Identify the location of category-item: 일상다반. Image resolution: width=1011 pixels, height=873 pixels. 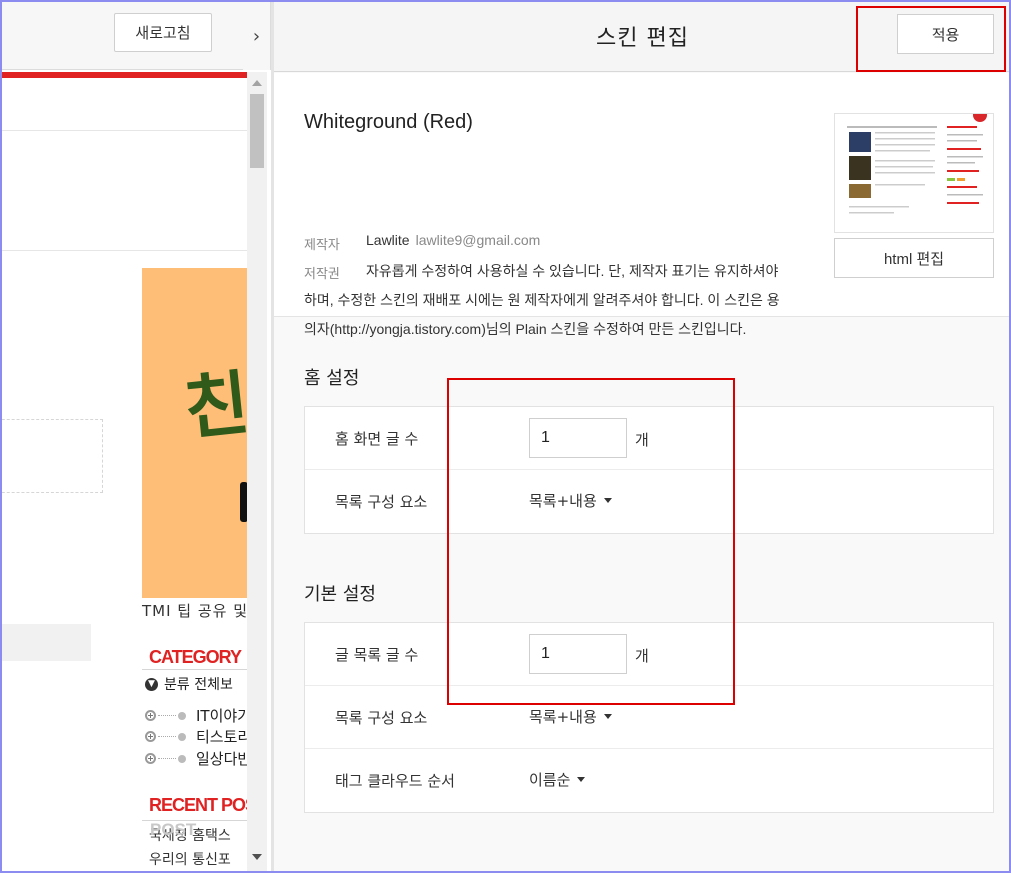
(196, 758).